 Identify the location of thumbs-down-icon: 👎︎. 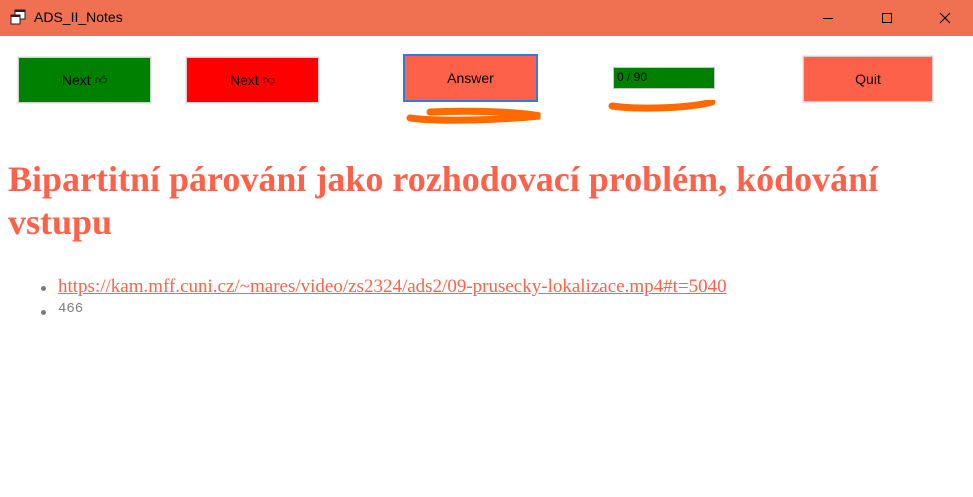
(268, 79).